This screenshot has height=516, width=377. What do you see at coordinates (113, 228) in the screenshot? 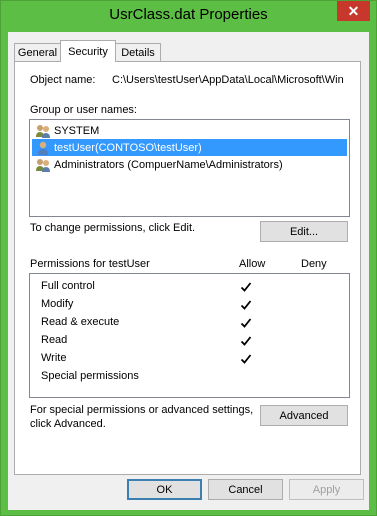
I see `change-permissions-text: To change permissions, click Edit.` at bounding box center [113, 228].